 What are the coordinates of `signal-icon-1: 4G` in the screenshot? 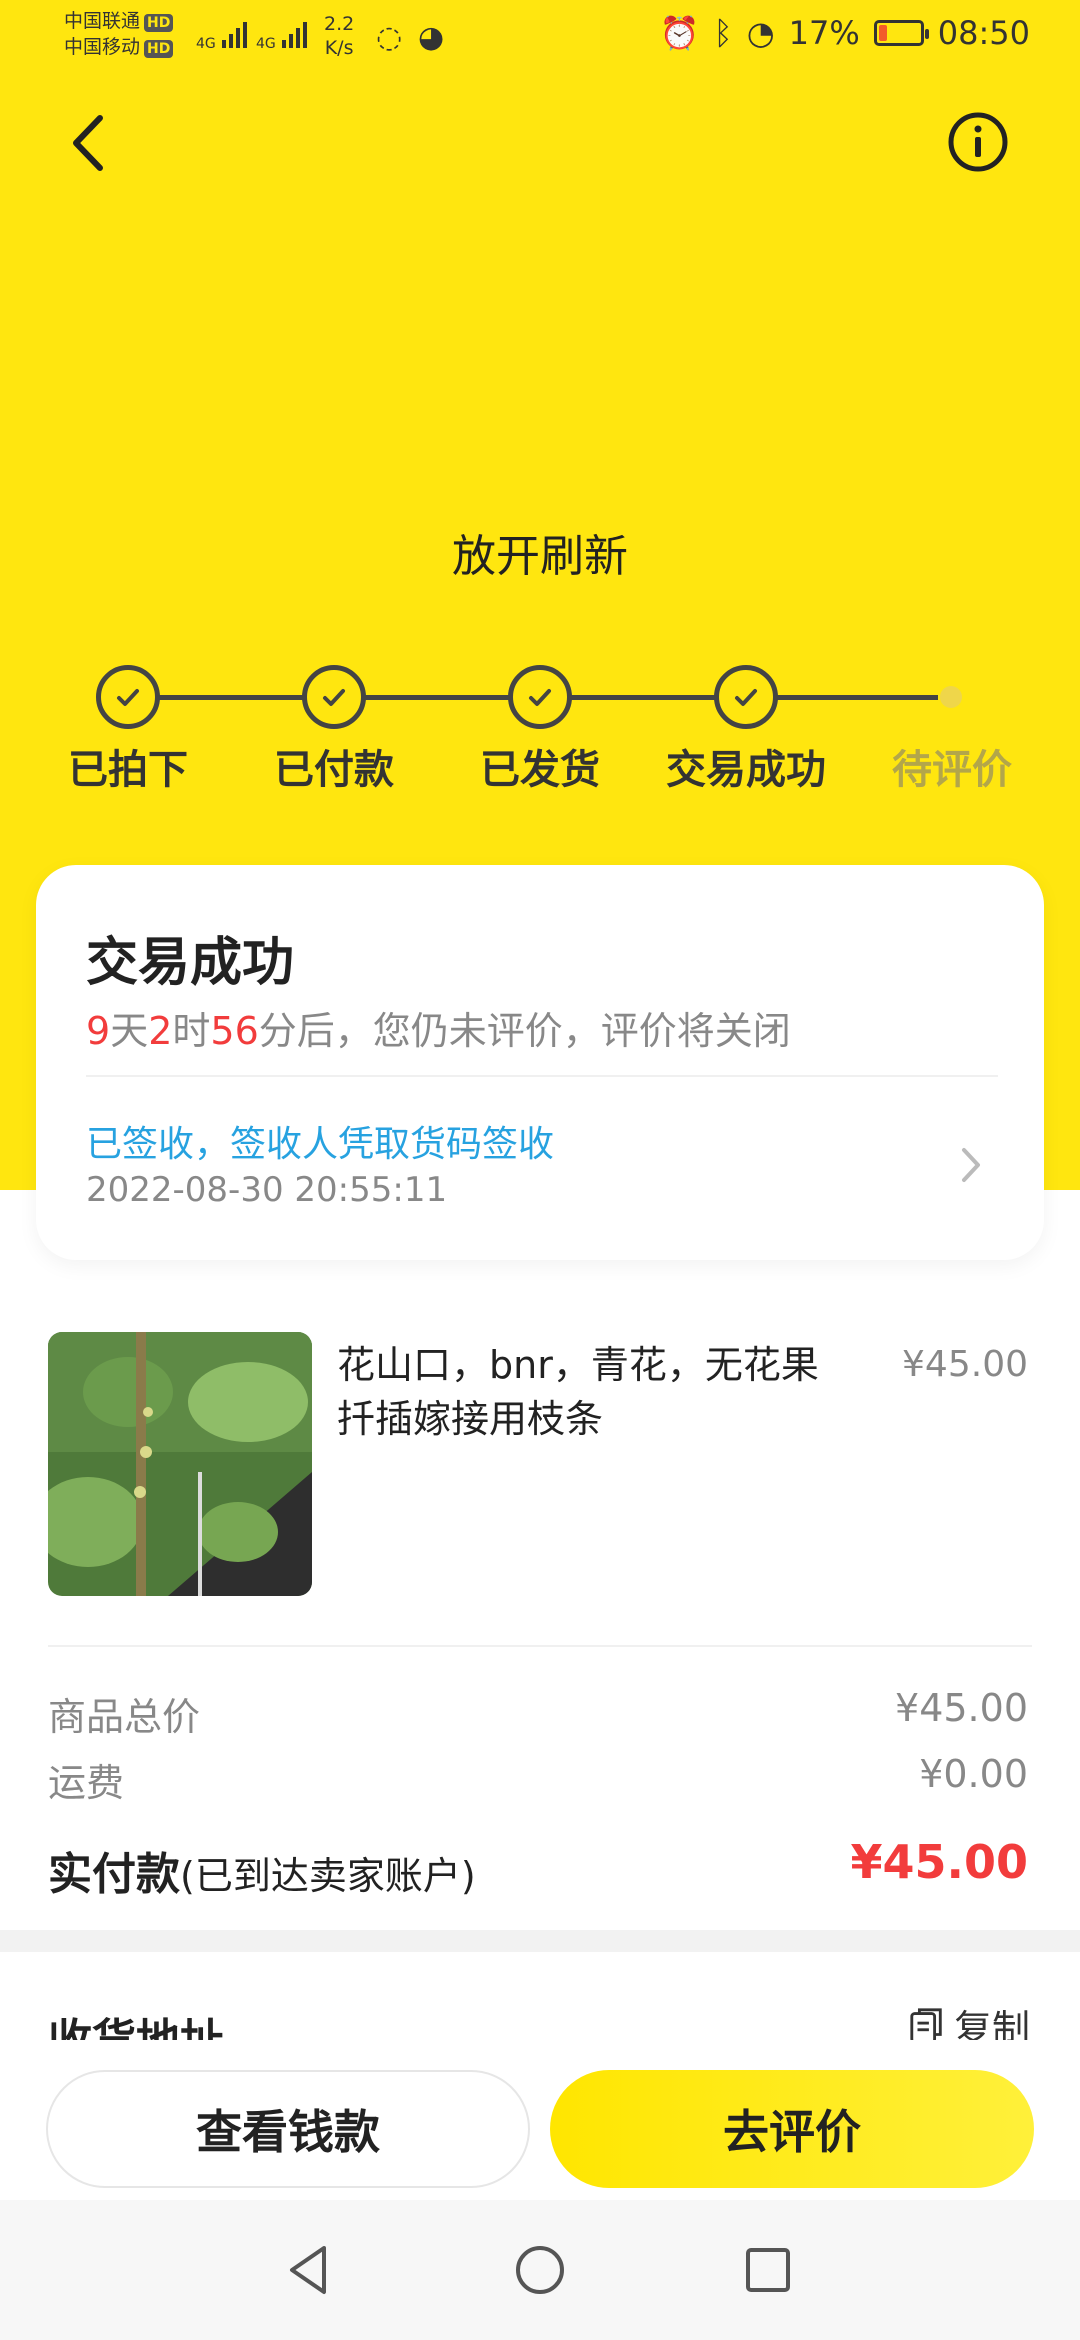 It's located at (222, 35).